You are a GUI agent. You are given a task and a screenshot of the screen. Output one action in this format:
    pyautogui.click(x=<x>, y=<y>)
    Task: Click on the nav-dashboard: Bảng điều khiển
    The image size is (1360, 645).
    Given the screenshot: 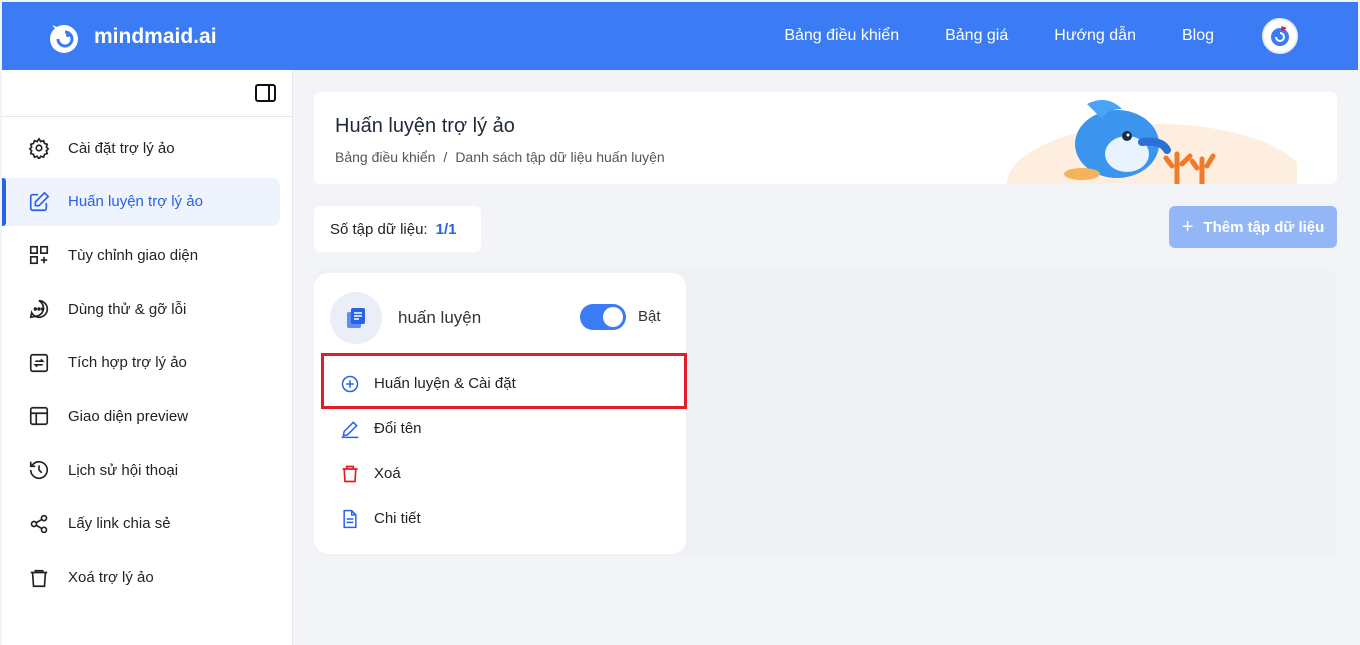 What is the action you would take?
    pyautogui.click(x=841, y=36)
    